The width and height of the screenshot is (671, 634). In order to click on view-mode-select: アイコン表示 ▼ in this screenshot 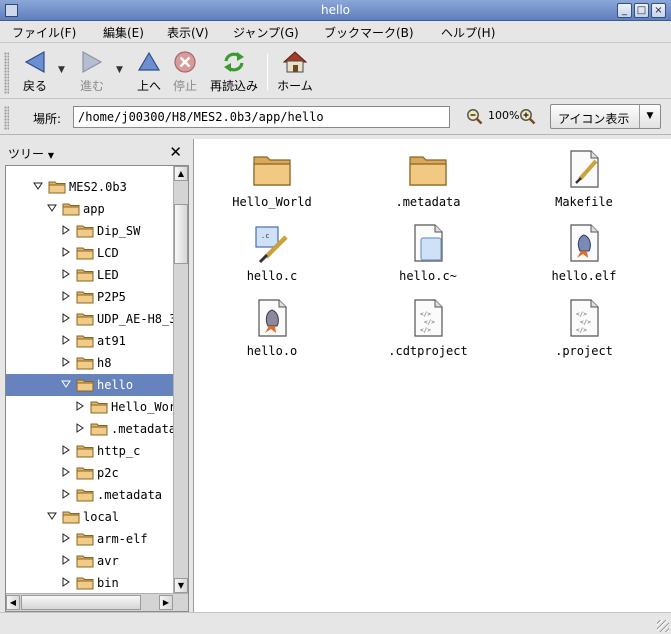, I will do `click(605, 116)`.